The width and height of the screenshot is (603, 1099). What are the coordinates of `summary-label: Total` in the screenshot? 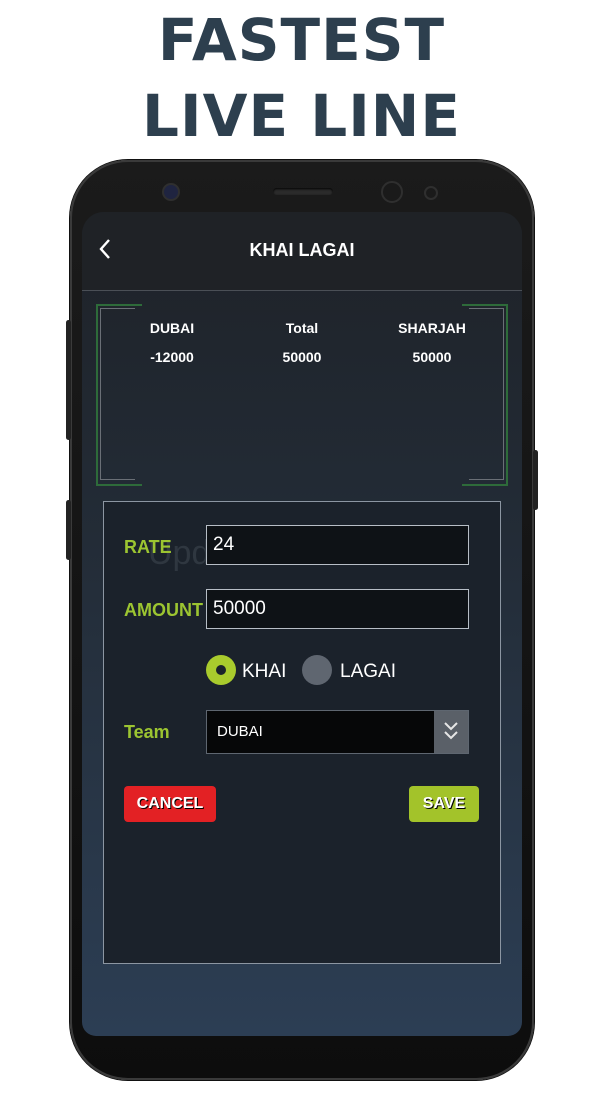 It's located at (302, 328).